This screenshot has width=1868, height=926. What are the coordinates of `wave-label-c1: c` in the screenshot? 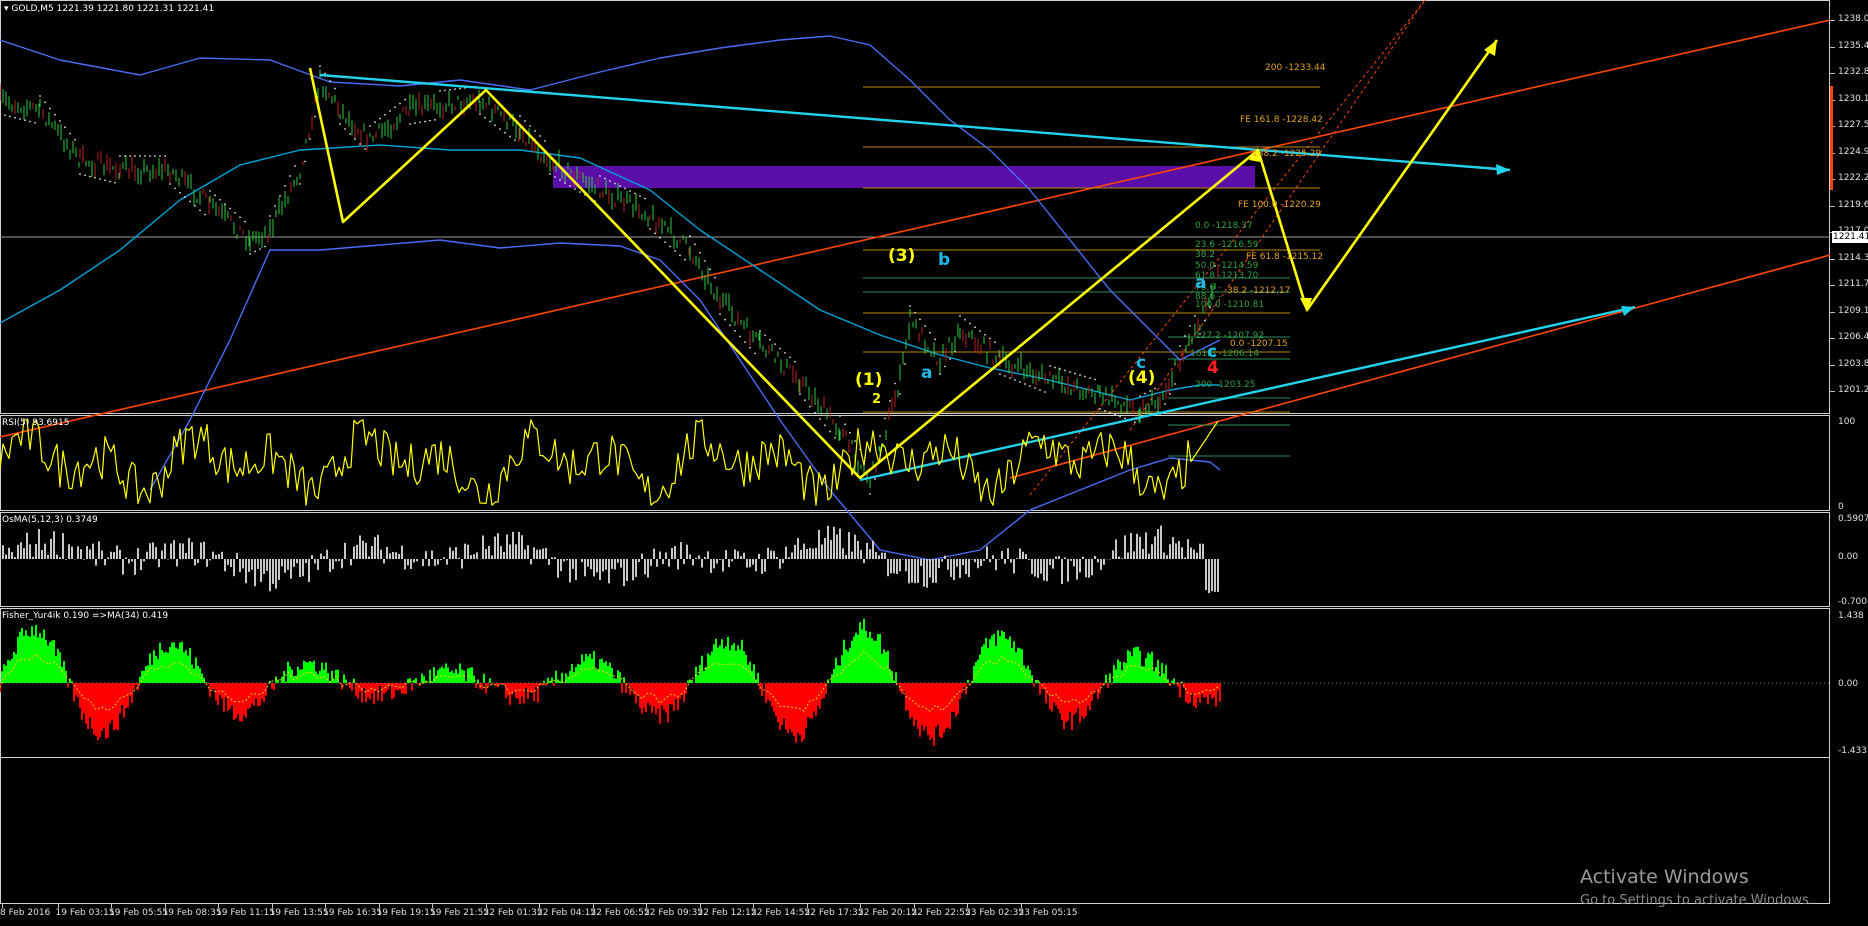 It's located at (1141, 363).